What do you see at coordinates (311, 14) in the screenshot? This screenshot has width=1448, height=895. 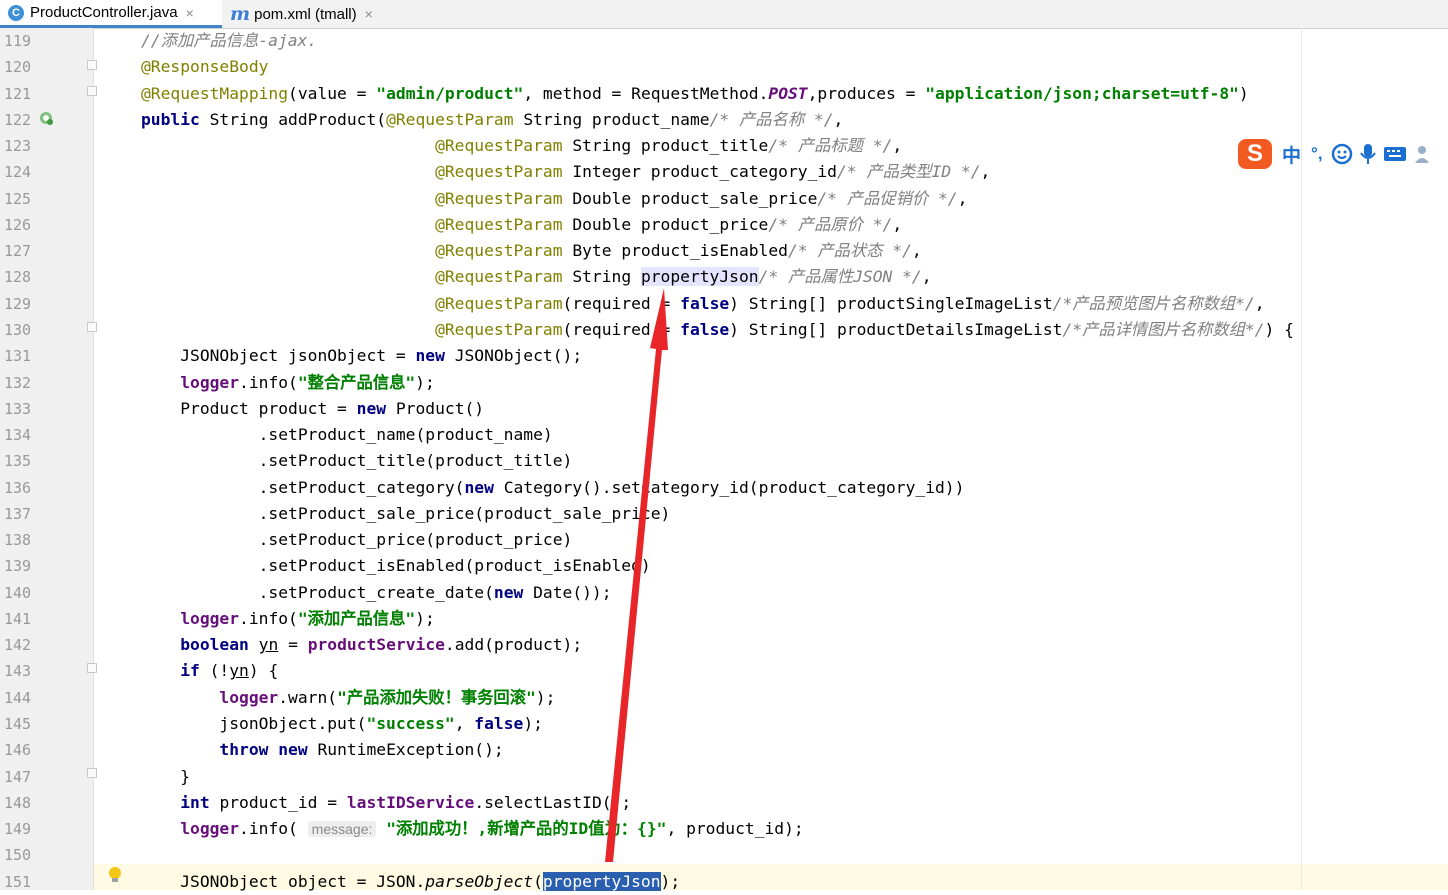 I see `tab-pom-xml: m pom.xml (tmall) ×` at bounding box center [311, 14].